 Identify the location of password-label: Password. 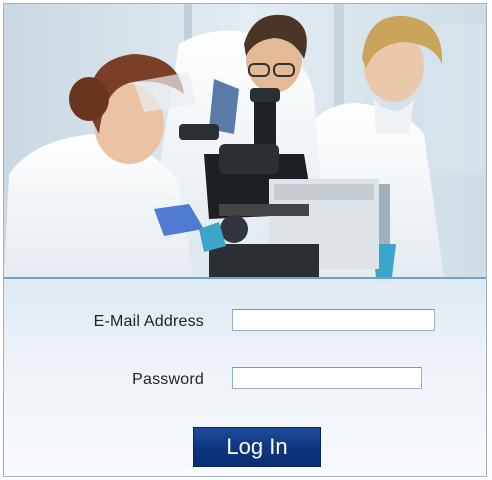
(168, 379).